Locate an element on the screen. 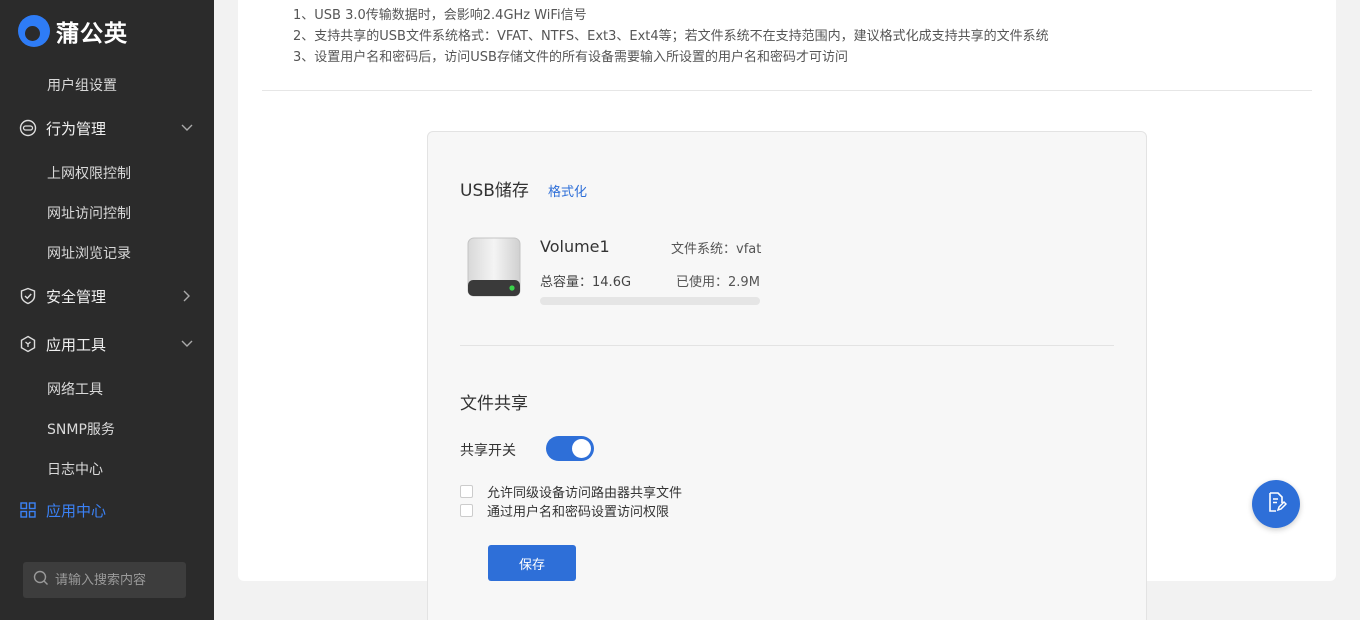 The width and height of the screenshot is (1360, 620). search-input is located at coordinates (115, 580).